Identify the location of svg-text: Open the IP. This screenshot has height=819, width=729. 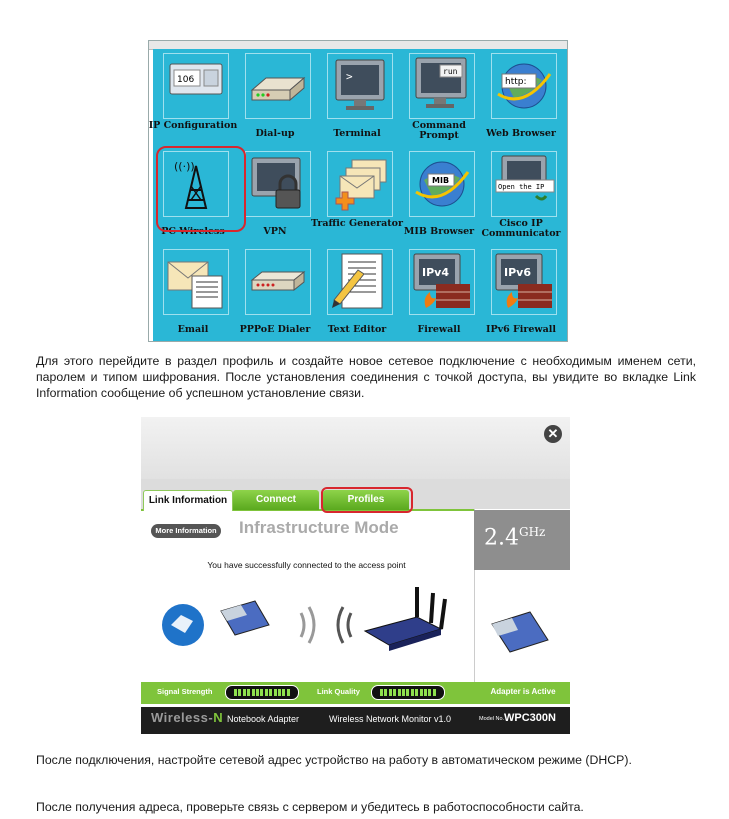
(521, 187).